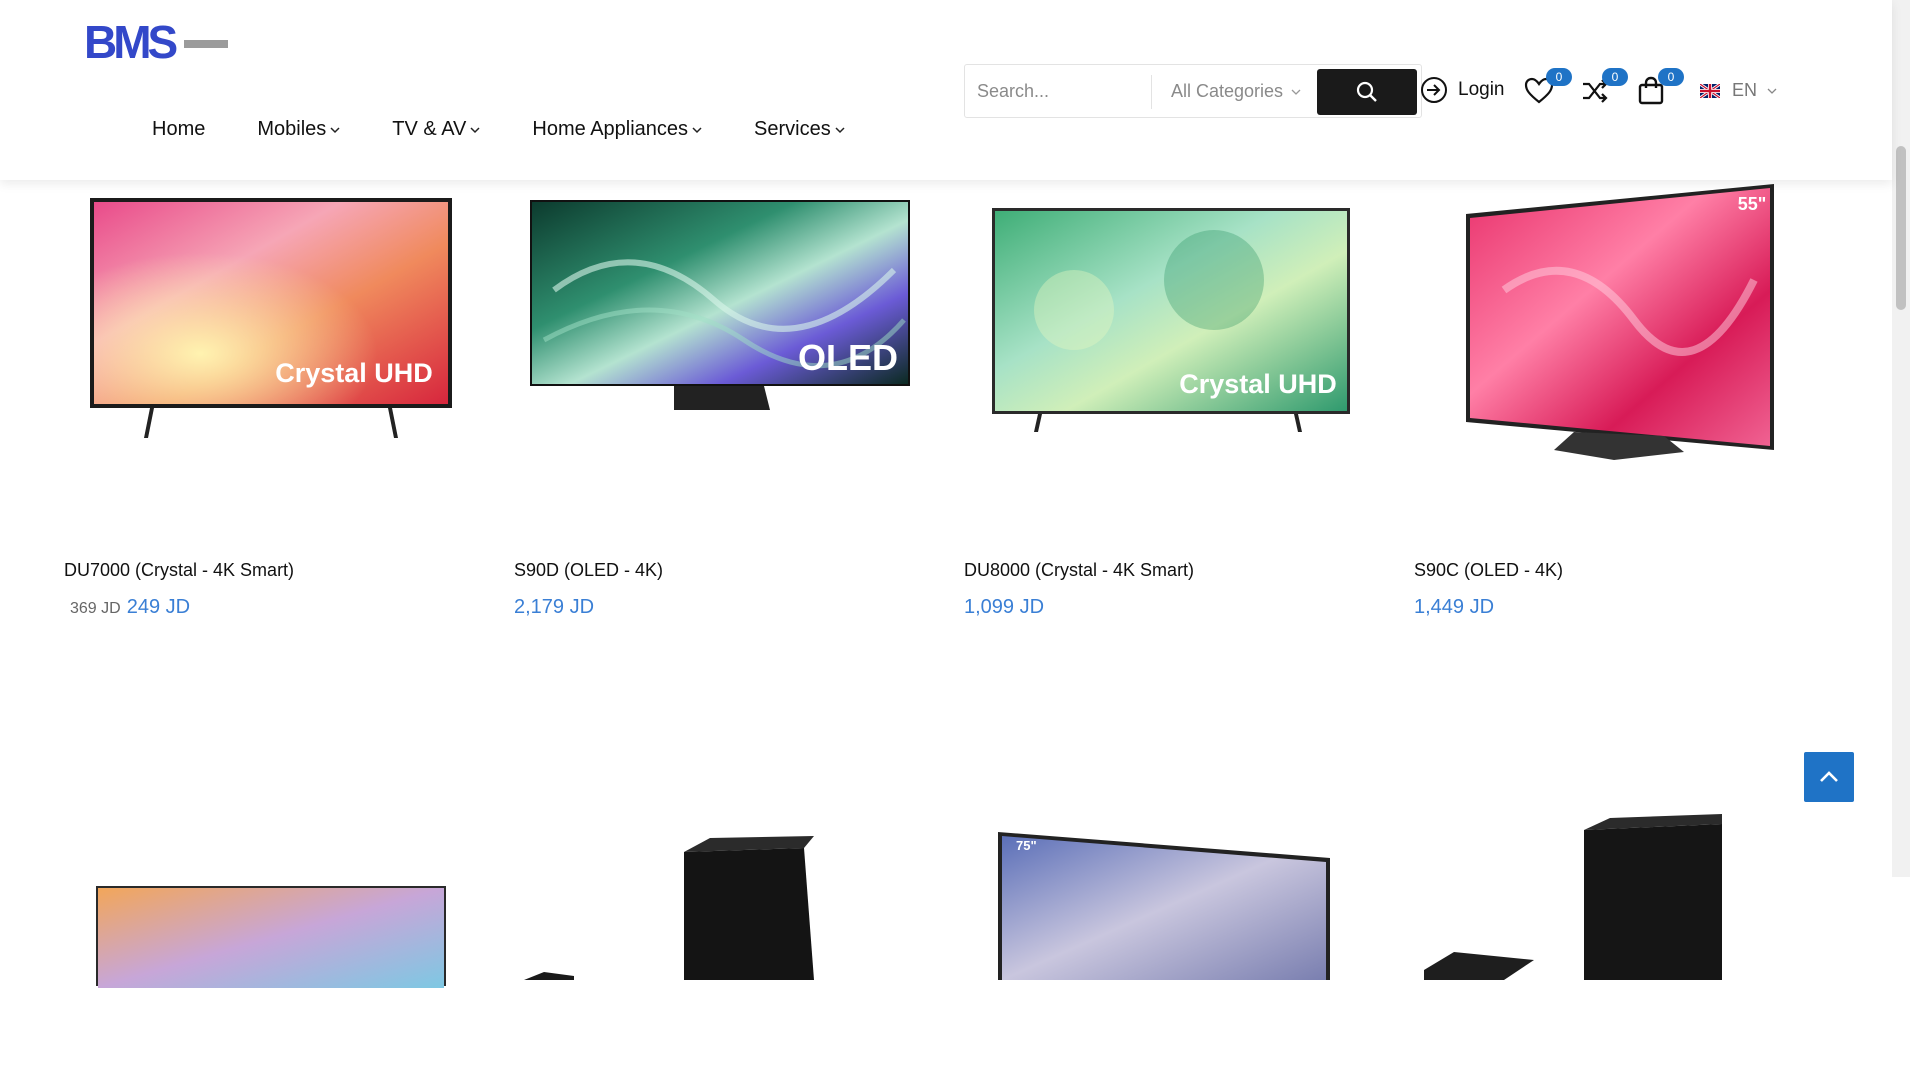  What do you see at coordinates (1151, 92) in the screenshot?
I see `search-divider` at bounding box center [1151, 92].